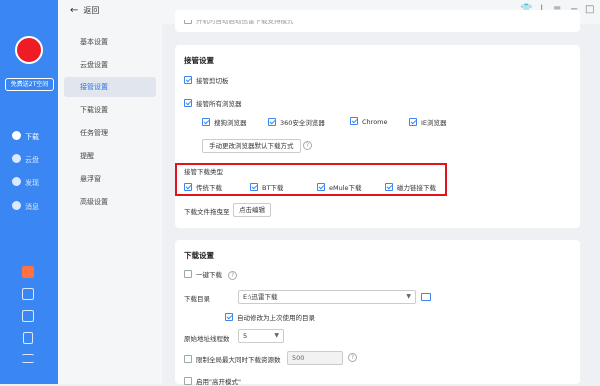 This screenshot has width=600, height=386. What do you see at coordinates (110, 179) in the screenshot?
I see `settings-nav-floating: 悬浮窗` at bounding box center [110, 179].